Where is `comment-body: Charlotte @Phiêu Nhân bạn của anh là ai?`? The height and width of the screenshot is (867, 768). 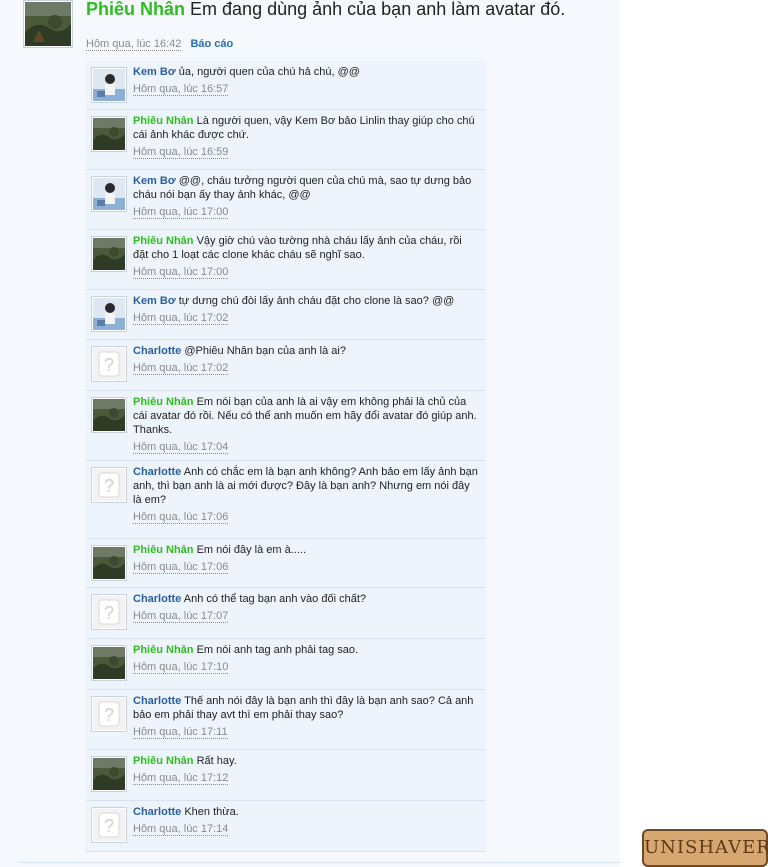
comment-body: Charlotte @Phiêu Nhân bạn của anh là ai? is located at coordinates (306, 351).